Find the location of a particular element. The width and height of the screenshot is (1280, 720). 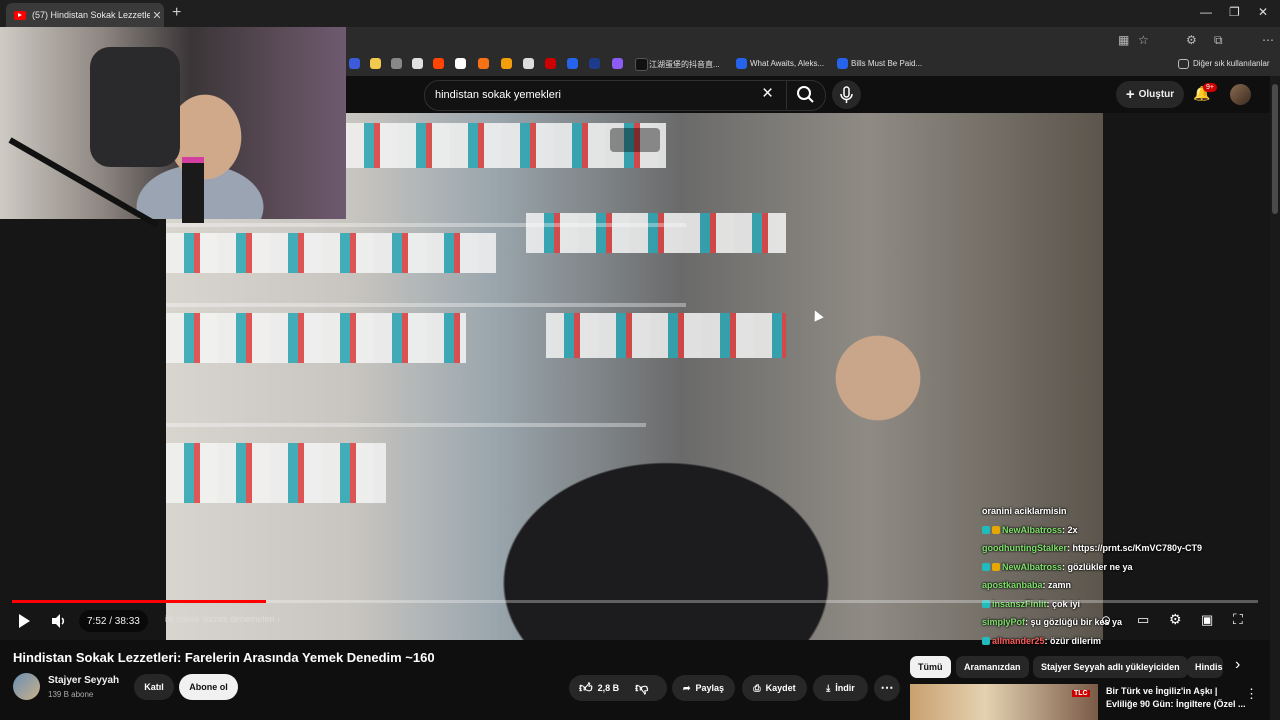

filter-chip-all: Tümü is located at coordinates (930, 667).